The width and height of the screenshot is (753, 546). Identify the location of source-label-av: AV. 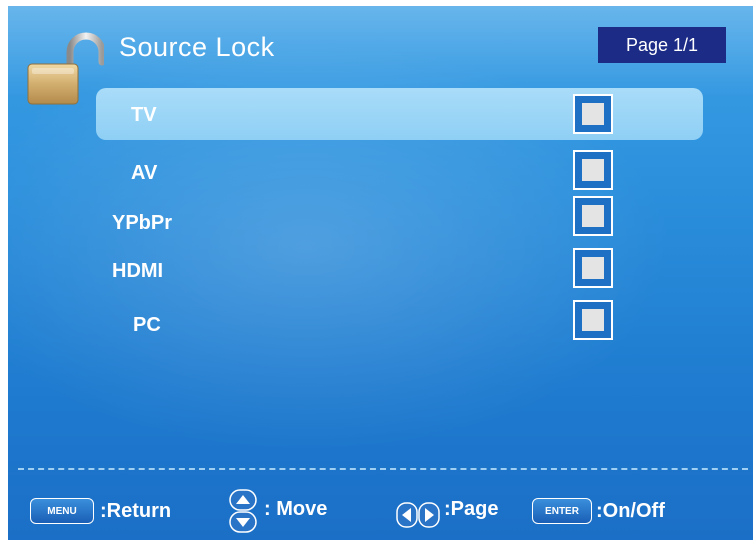
(144, 173).